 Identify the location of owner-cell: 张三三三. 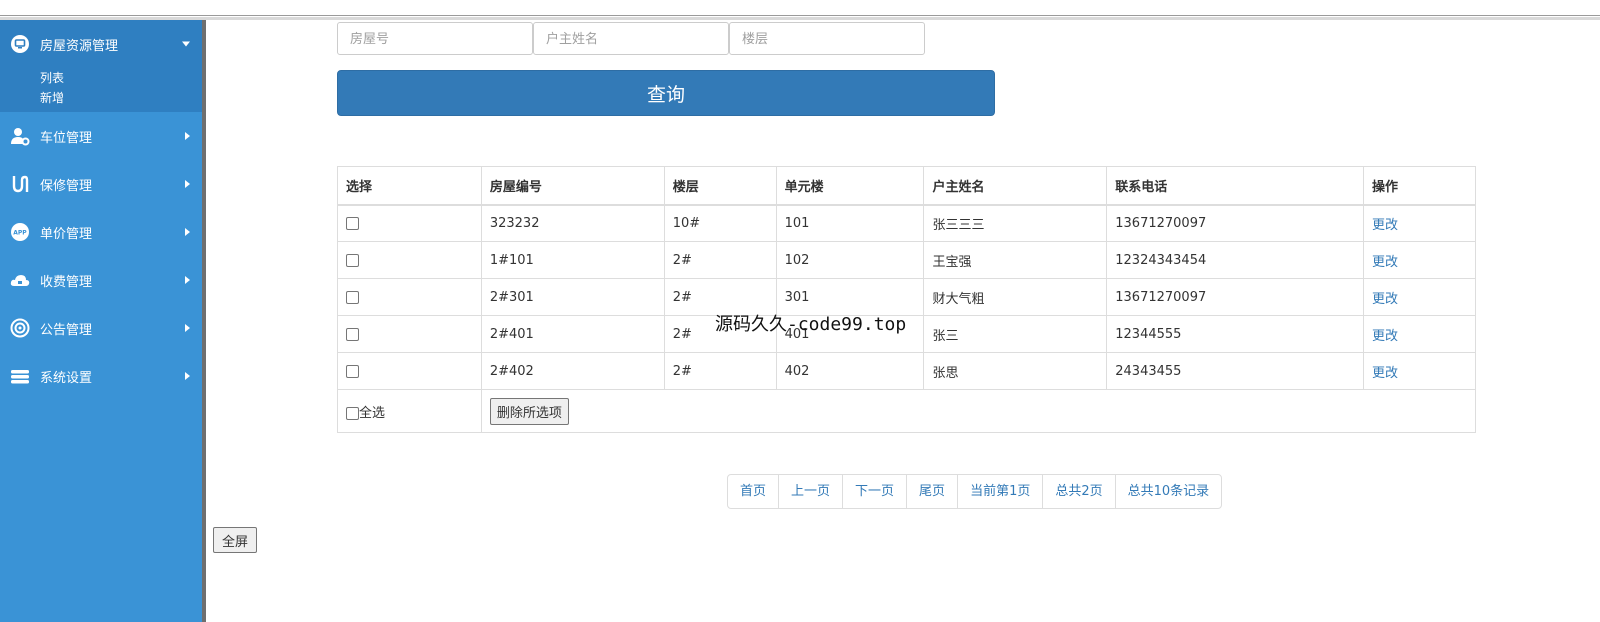
(1015, 223).